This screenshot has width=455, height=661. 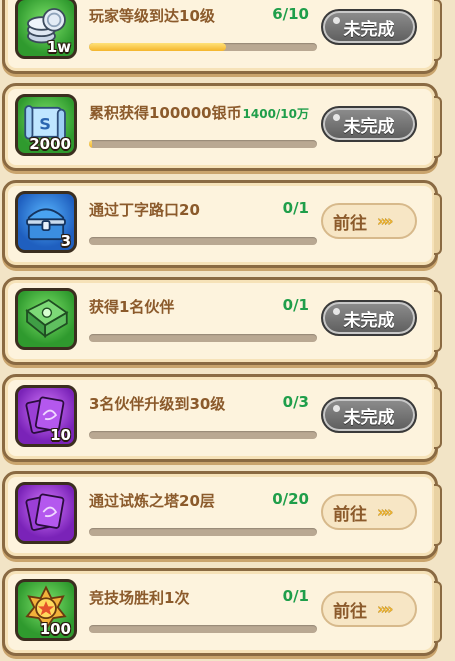 I want to click on task-title: 通过丁字路口20, so click(x=144, y=210).